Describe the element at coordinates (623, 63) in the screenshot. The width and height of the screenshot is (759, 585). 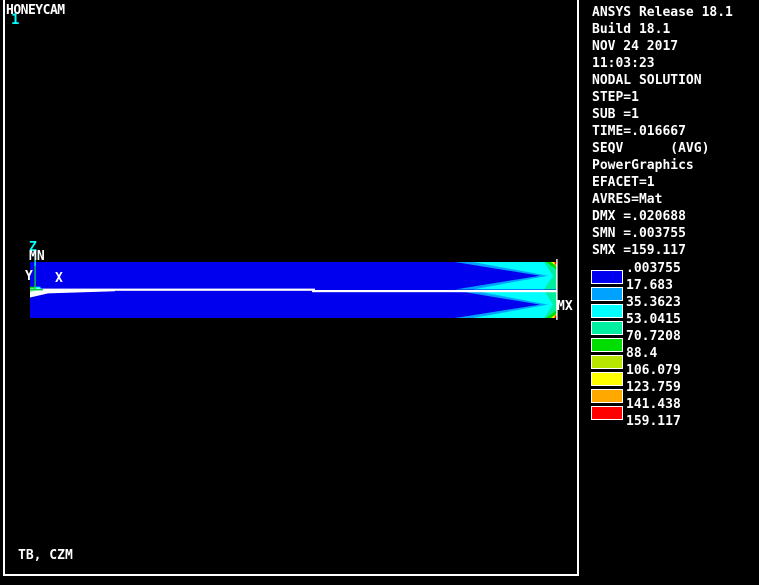
I see `info-line: 11:03:23` at that location.